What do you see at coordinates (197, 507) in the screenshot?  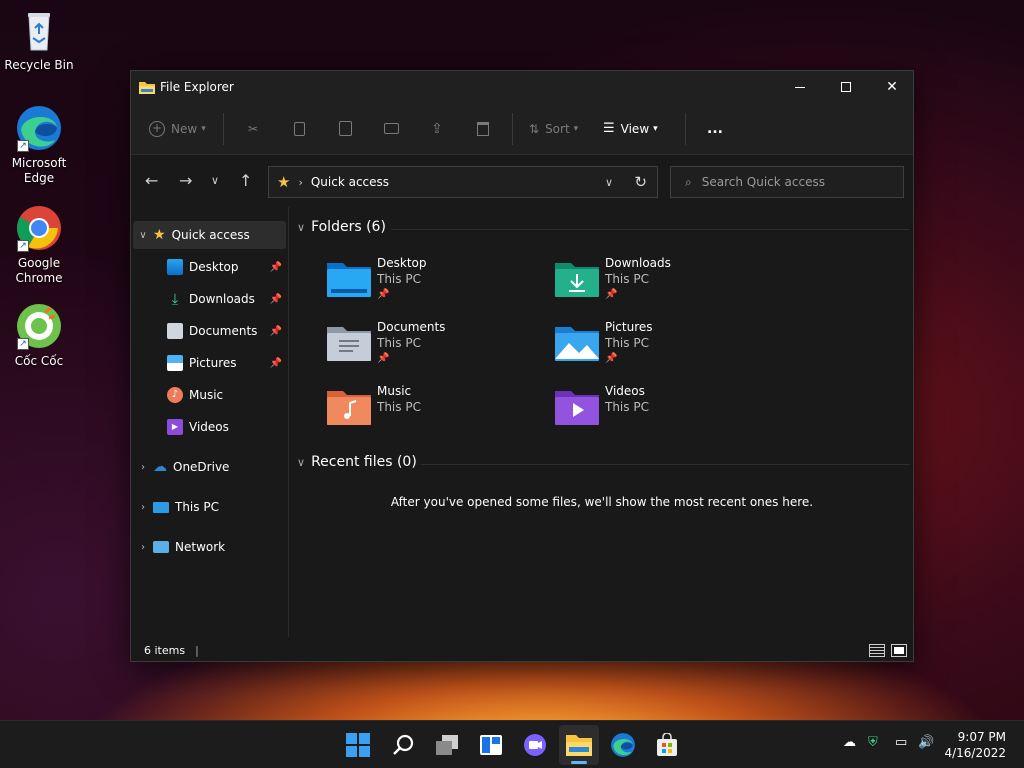 I see `nav-label: This PC` at bounding box center [197, 507].